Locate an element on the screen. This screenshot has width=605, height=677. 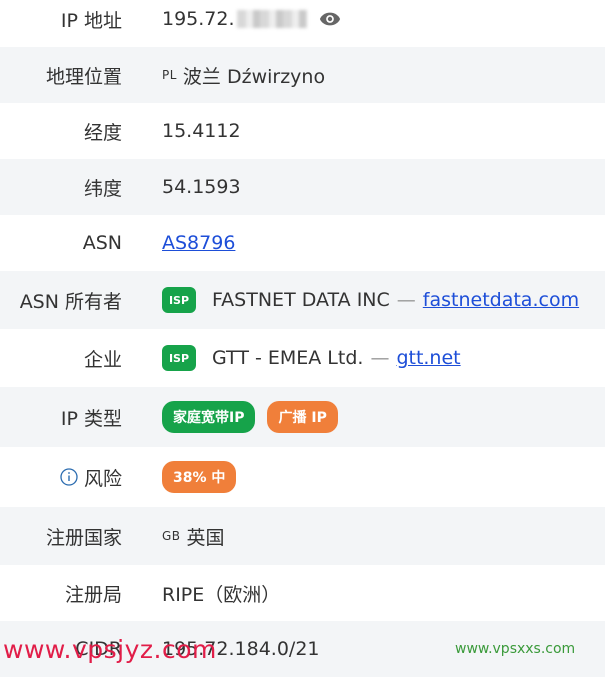
info-circle-icon is located at coordinates (69, 477).